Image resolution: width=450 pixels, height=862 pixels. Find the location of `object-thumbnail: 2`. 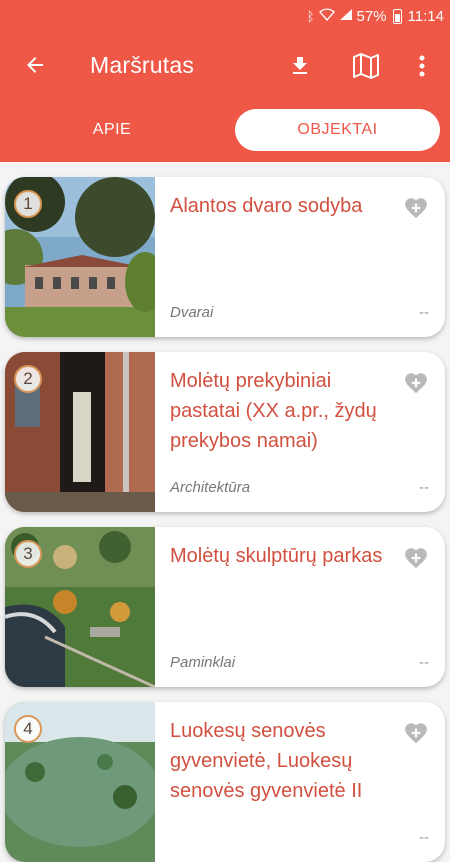

object-thumbnail: 2 is located at coordinates (80, 432).